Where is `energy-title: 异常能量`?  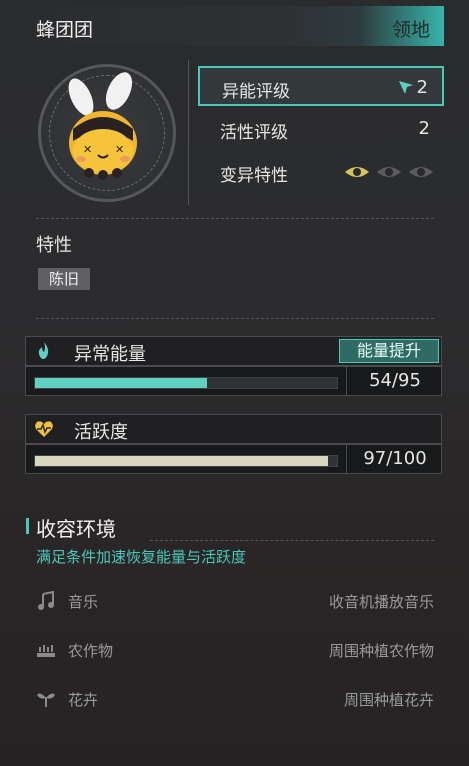 energy-title: 异常能量 is located at coordinates (110, 354).